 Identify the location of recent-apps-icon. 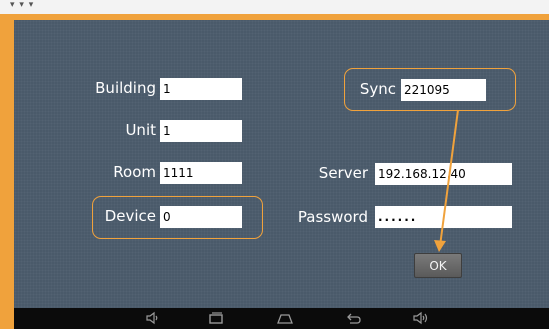
(216, 318).